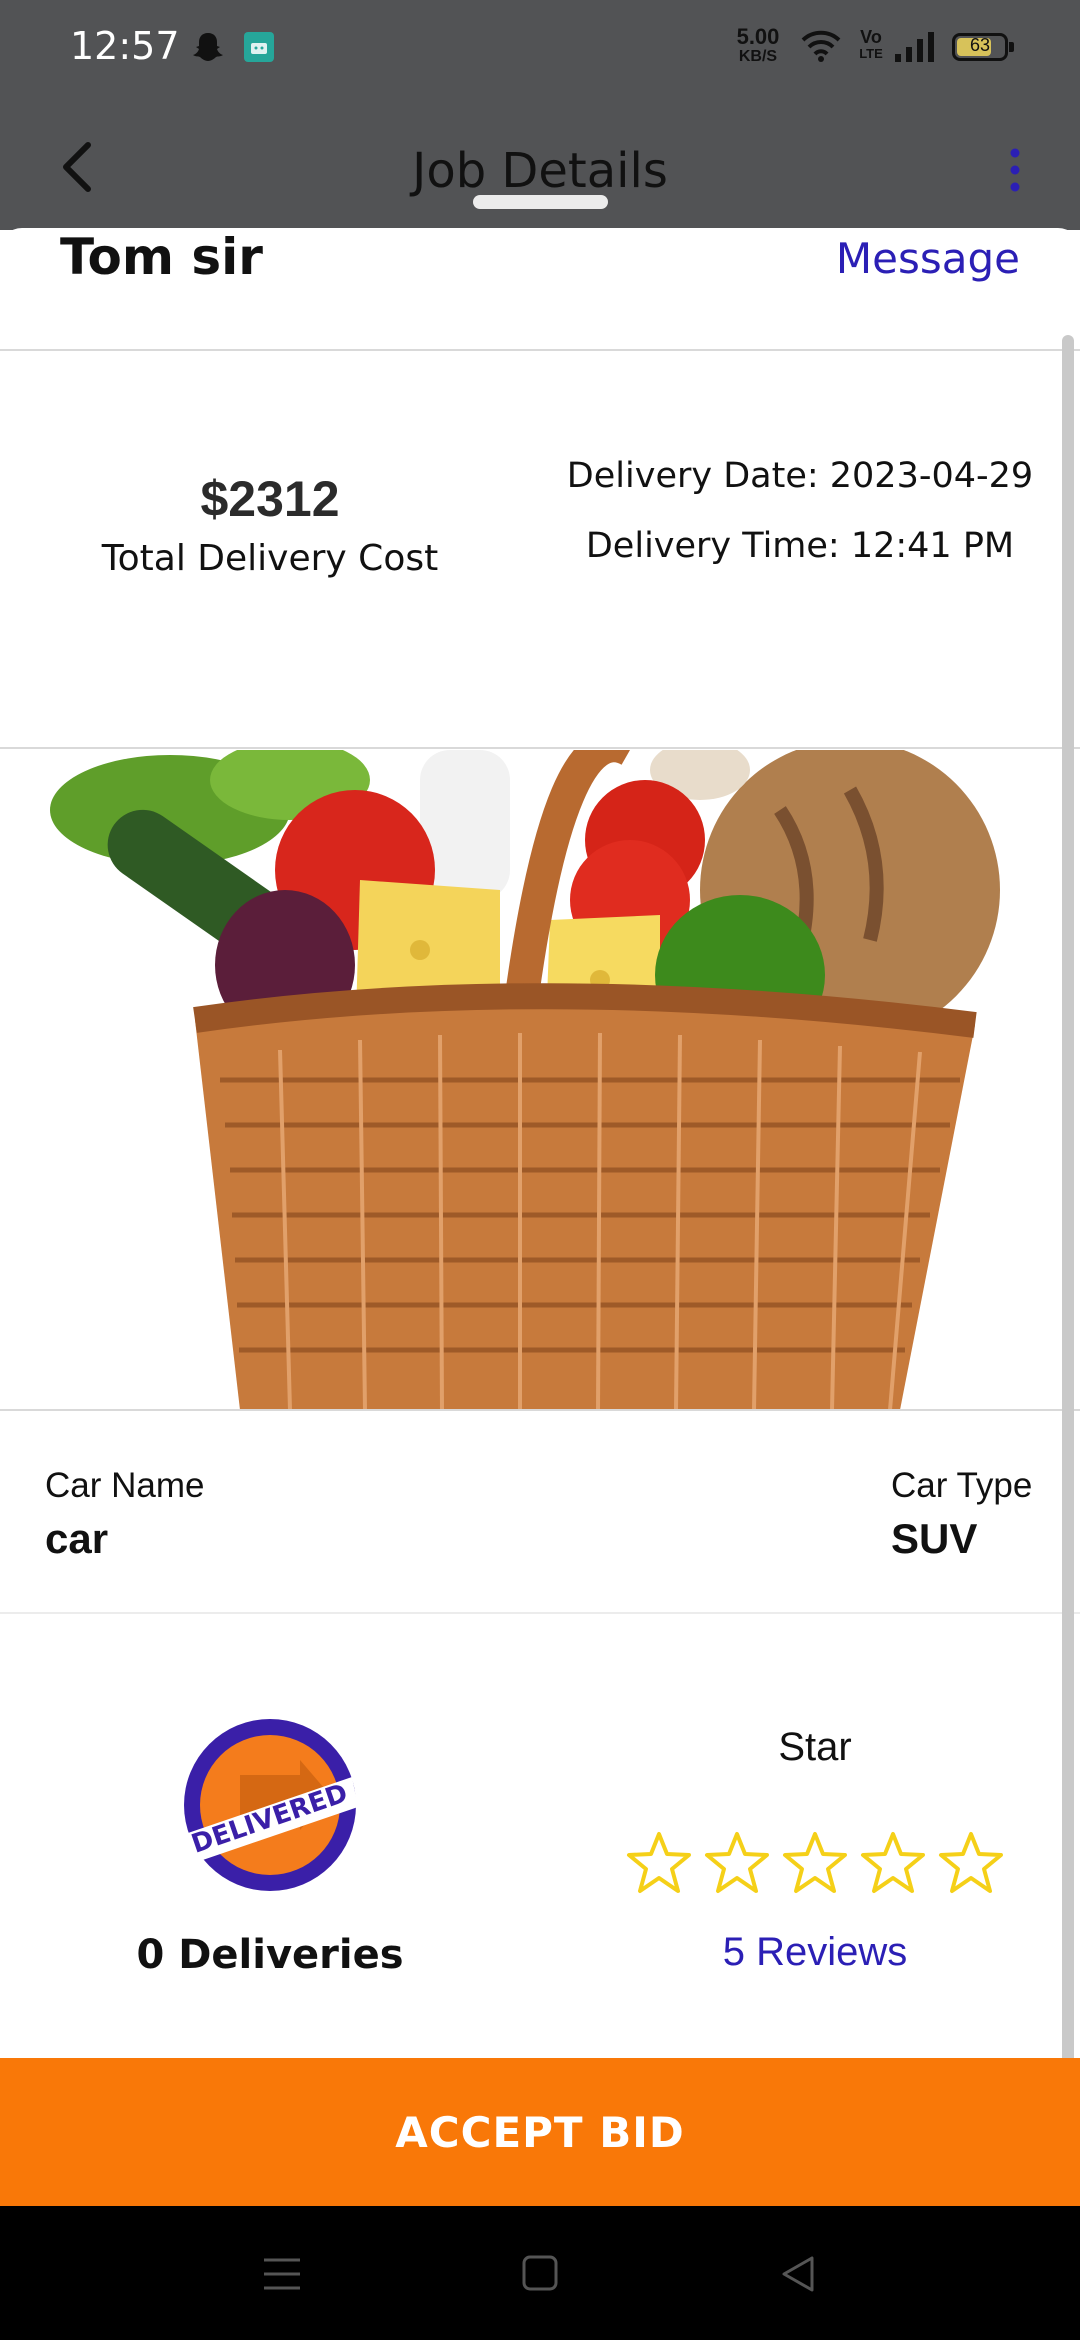 Image resolution: width=1080 pixels, height=2340 pixels. Describe the element at coordinates (1015, 170) in the screenshot. I see `more-vertical-icon` at that location.